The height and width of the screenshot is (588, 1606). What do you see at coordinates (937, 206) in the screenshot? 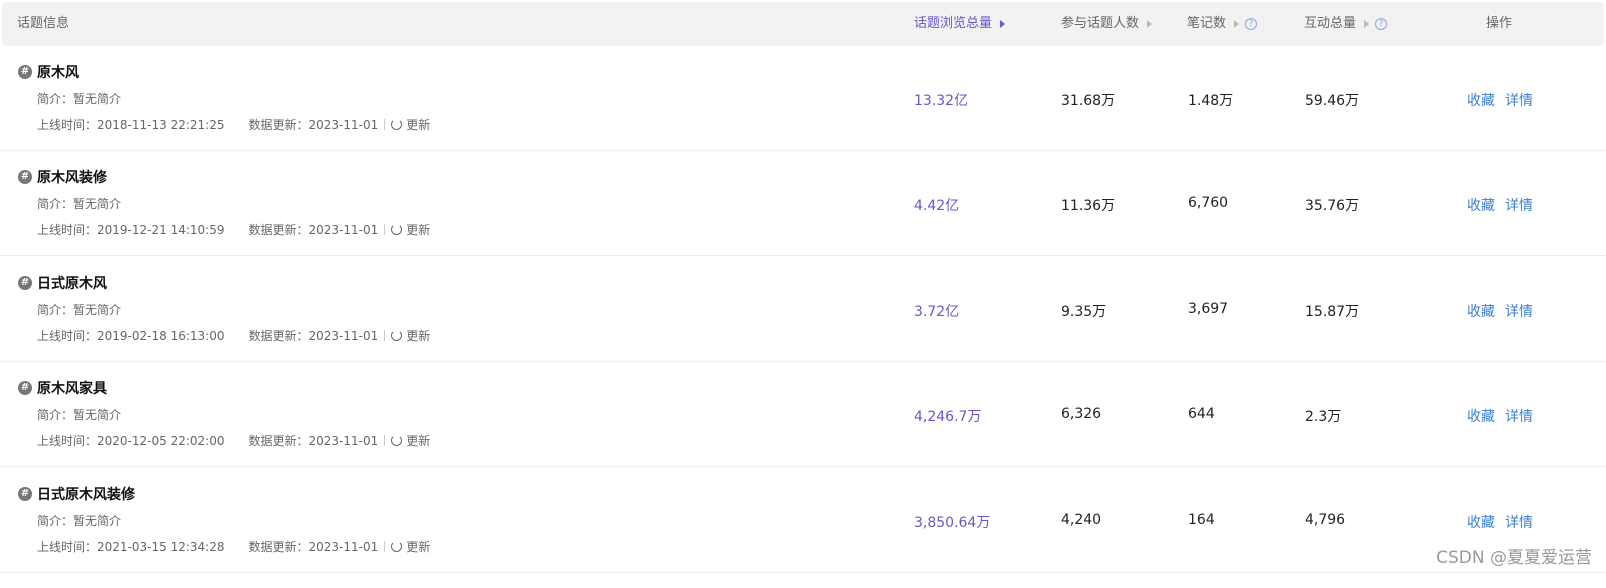
I see `views-total: 4.42亿` at bounding box center [937, 206].